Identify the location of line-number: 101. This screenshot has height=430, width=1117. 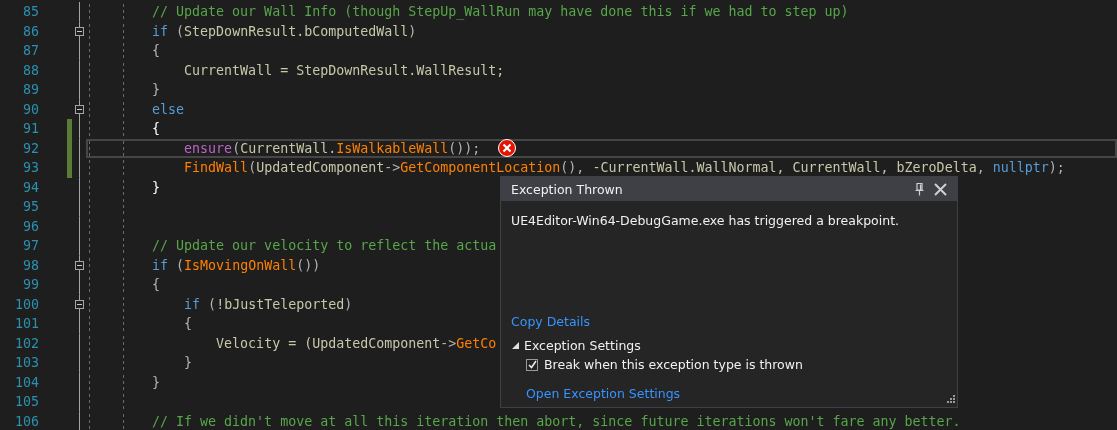
(26, 324).